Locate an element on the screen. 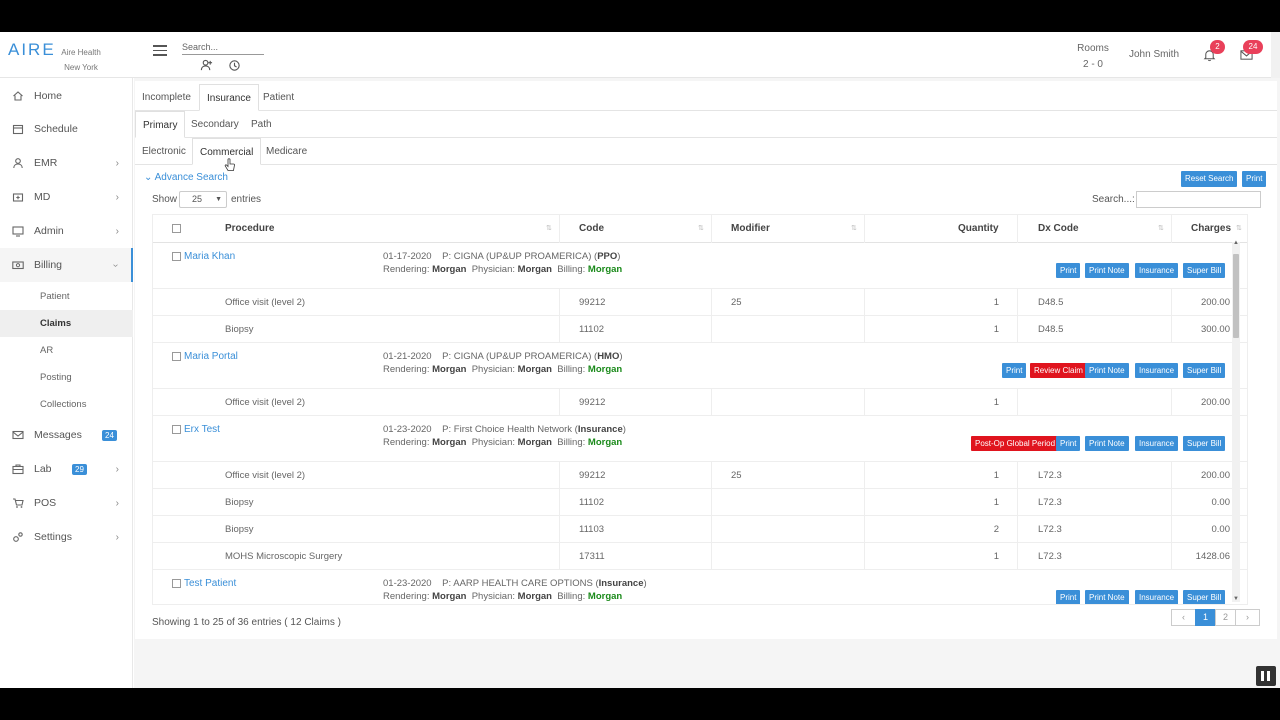  rooms-indicator: Rooms 2 - 0 is located at coordinates (1093, 57).